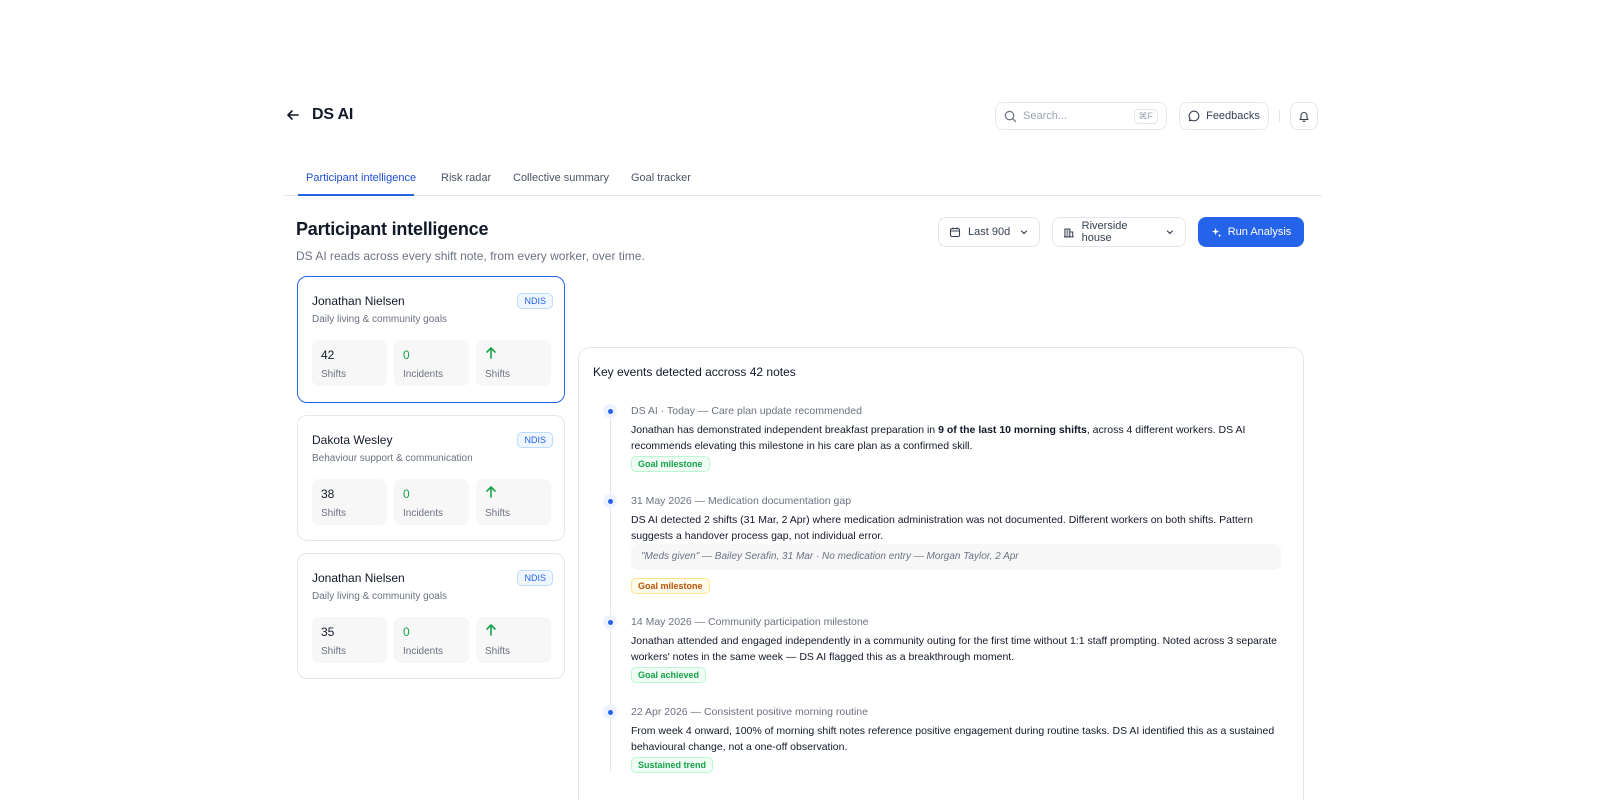 This screenshot has width=1600, height=800. I want to click on search-icon, so click(1010, 116).